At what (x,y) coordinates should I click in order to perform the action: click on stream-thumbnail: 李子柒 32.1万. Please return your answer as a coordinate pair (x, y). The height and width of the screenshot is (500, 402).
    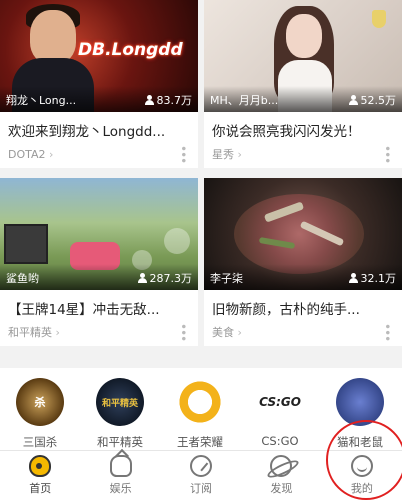
    Looking at the image, I should click on (303, 234).